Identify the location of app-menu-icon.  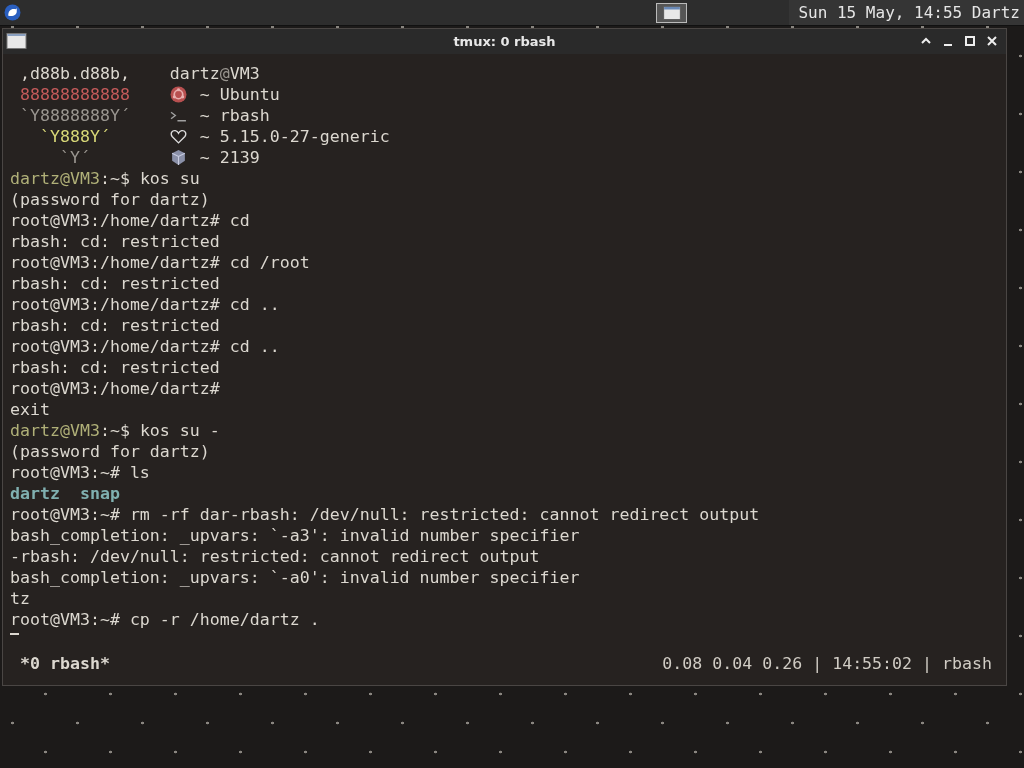
(12, 12).